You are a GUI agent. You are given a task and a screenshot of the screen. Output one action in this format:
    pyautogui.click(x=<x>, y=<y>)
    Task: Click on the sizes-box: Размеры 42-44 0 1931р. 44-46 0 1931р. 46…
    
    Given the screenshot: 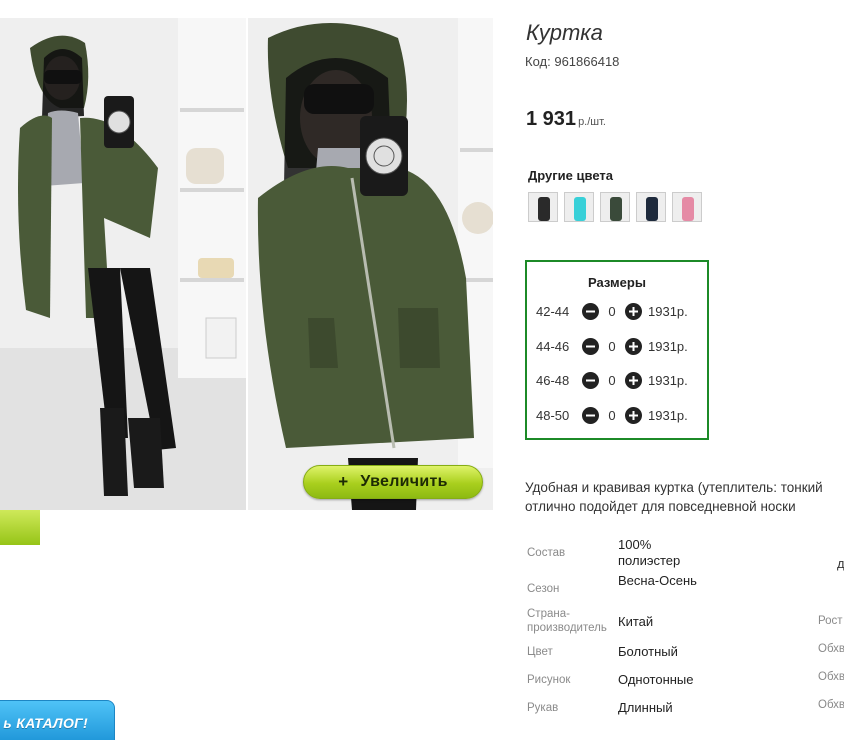 What is the action you would take?
    pyautogui.click(x=617, y=350)
    